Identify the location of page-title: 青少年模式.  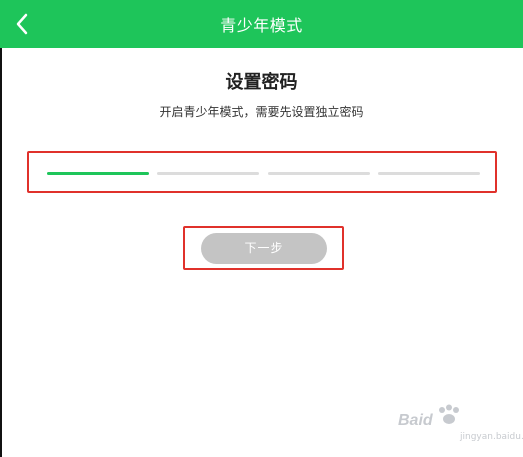
(261, 25).